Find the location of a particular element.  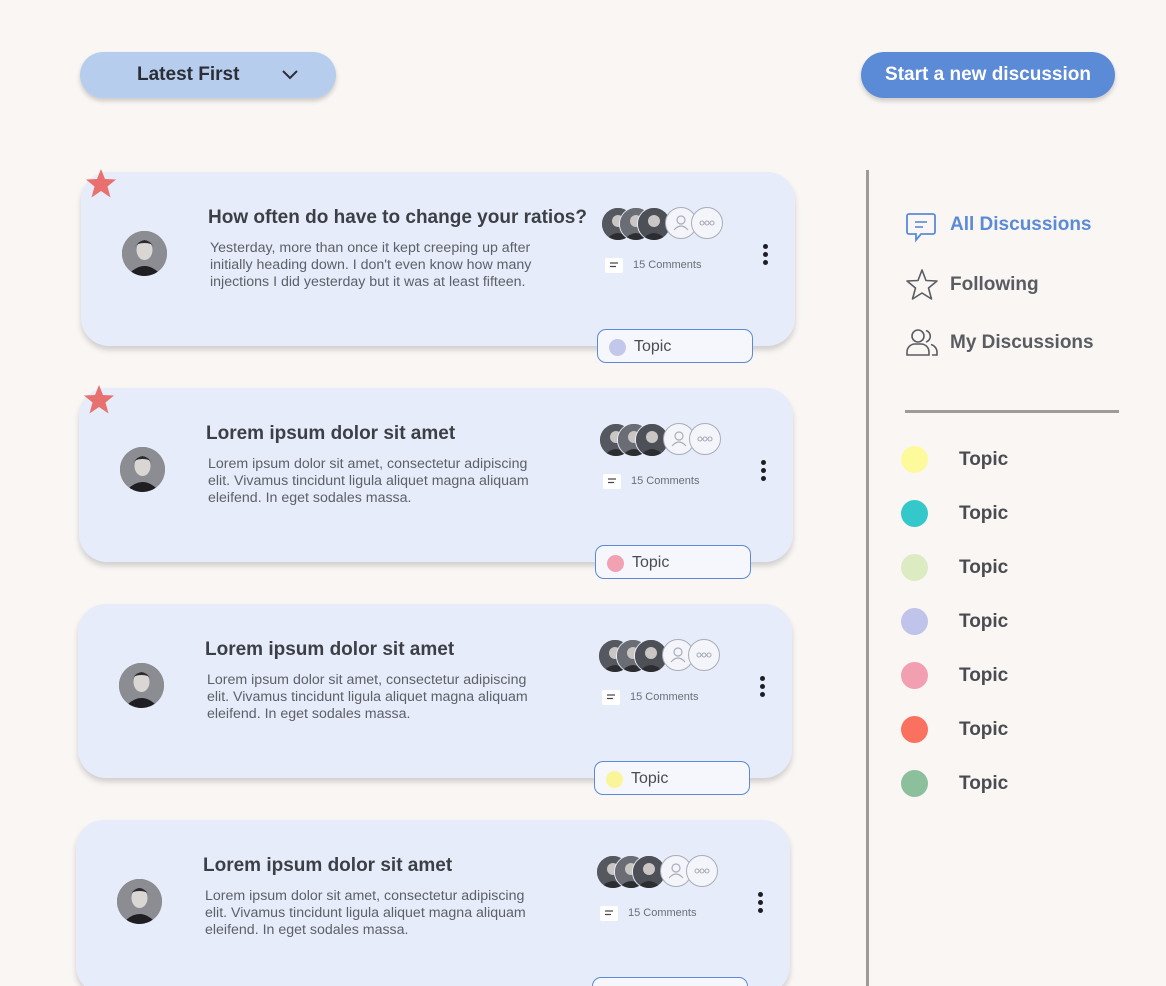

people-icon is located at coordinates (922, 342).